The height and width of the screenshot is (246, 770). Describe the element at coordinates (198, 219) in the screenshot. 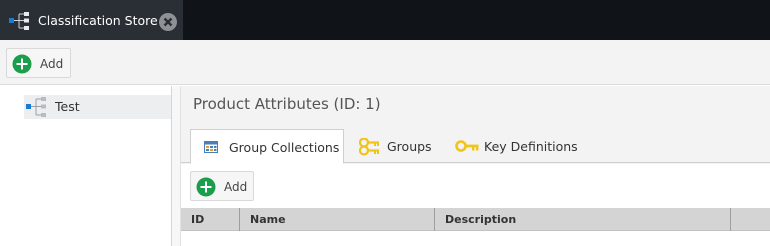

I see `column-header-label: ID` at that location.